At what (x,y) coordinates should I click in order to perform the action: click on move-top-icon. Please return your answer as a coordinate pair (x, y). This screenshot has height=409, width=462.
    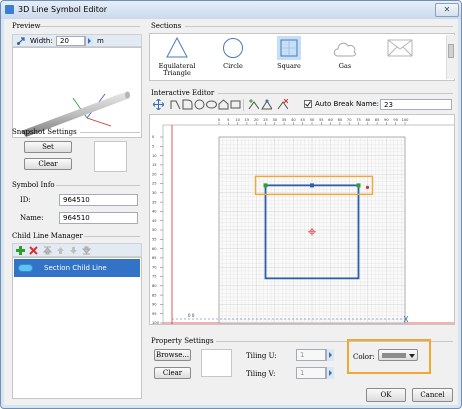
    Looking at the image, I should click on (47, 250).